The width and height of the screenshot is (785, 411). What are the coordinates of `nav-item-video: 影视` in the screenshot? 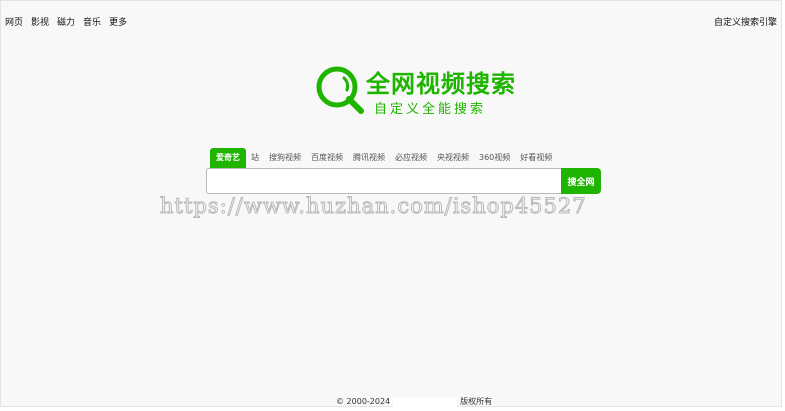 It's located at (40, 21).